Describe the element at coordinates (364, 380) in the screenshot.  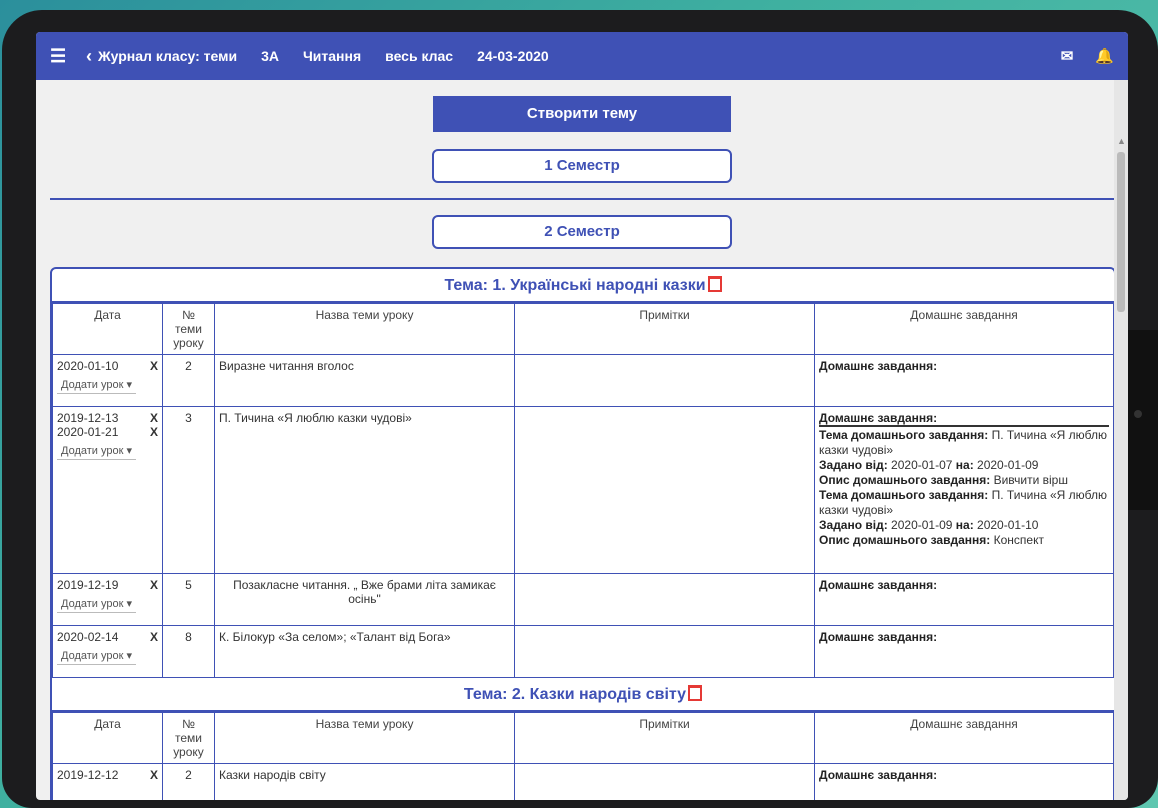
I see `lesson-name: Виразне читання вголос` at that location.